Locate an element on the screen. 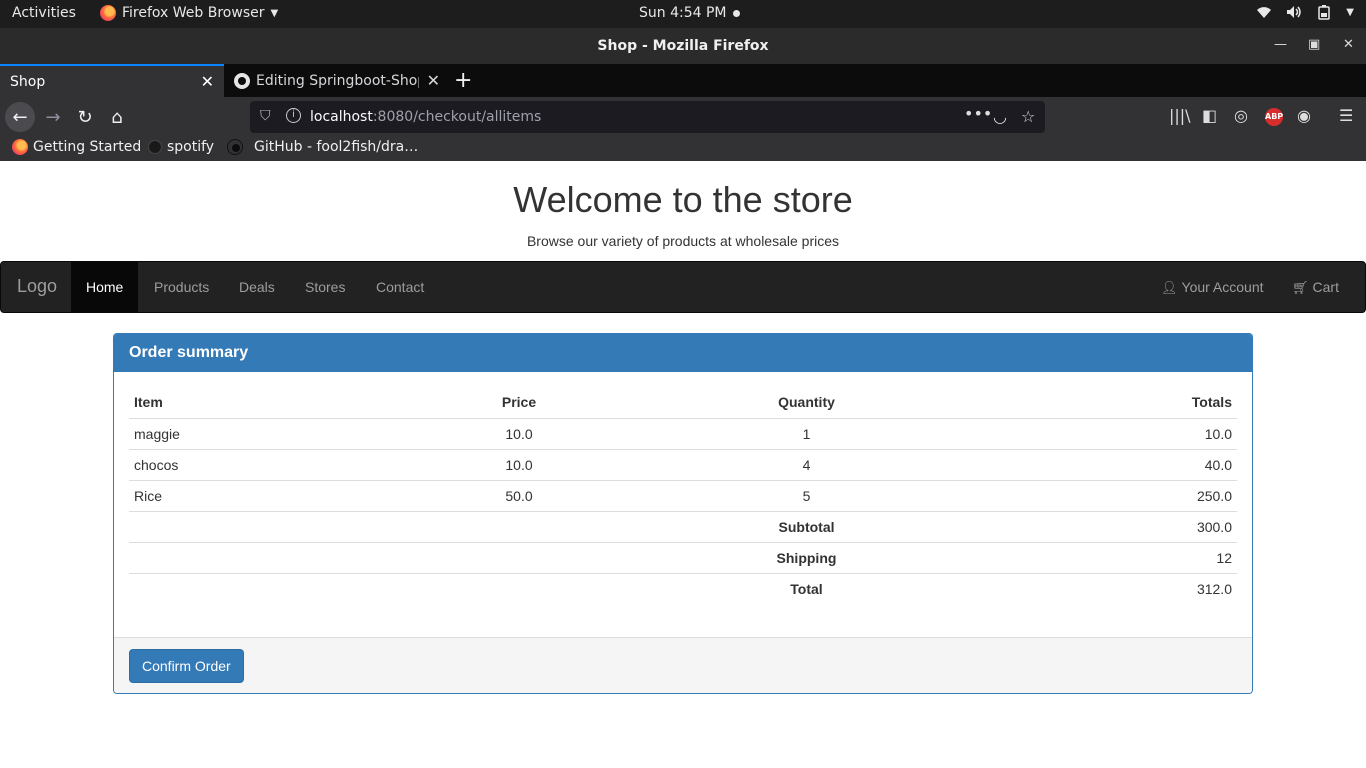 The image size is (1366, 768). nav-cart: 🛒︎ Cart is located at coordinates (1315, 287).